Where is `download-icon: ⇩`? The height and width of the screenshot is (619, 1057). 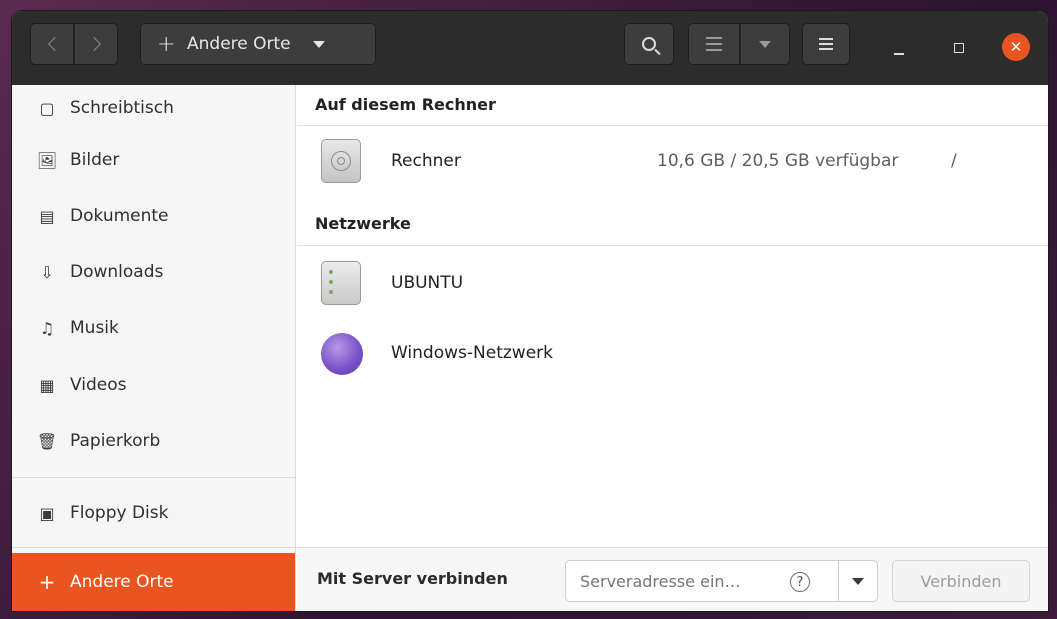 download-icon: ⇩ is located at coordinates (47, 272).